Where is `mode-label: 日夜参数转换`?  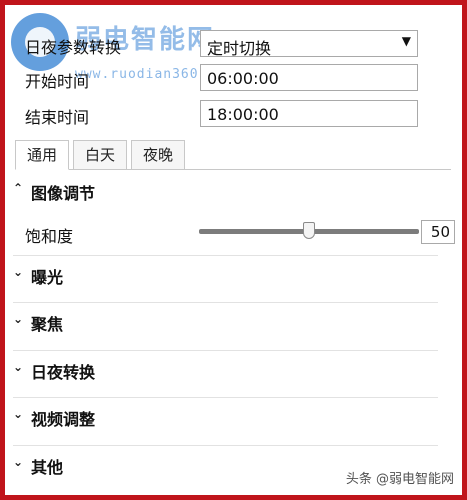
mode-label: 日夜参数转换 is located at coordinates (73, 47).